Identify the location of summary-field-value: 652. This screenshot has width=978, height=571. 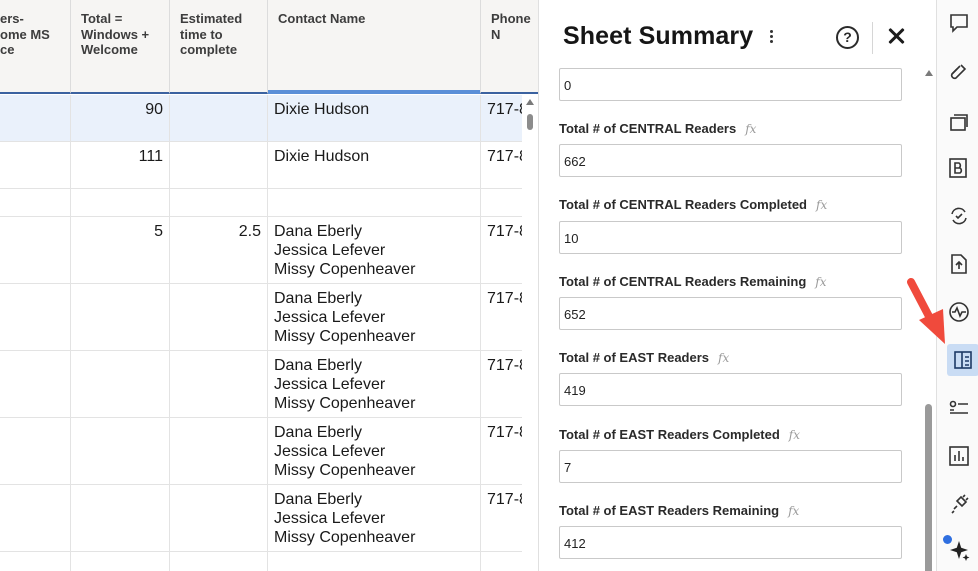
(730, 313).